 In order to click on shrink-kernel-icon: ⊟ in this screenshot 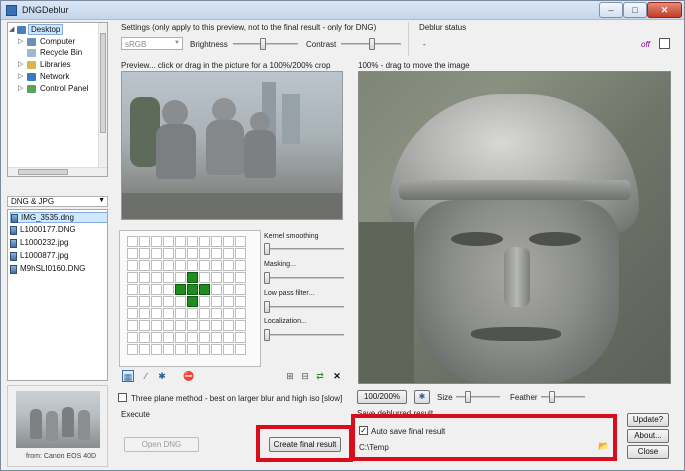, I will do `click(305, 376)`.